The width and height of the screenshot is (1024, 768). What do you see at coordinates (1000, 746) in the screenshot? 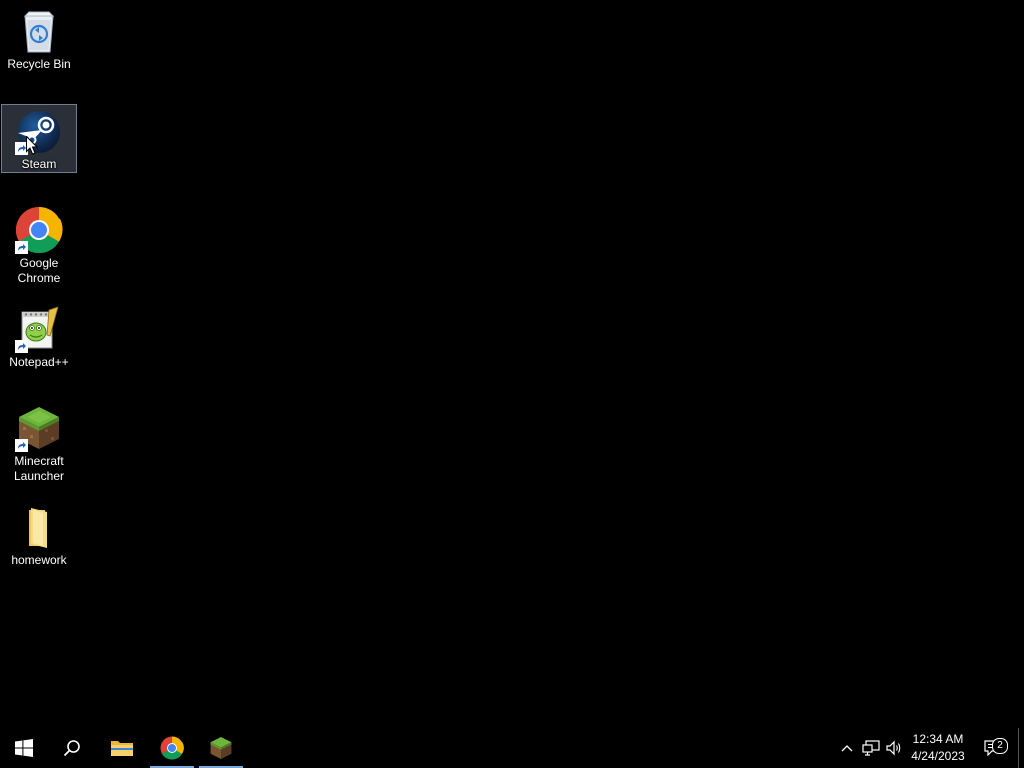
I see `notification-count-badge: 2` at bounding box center [1000, 746].